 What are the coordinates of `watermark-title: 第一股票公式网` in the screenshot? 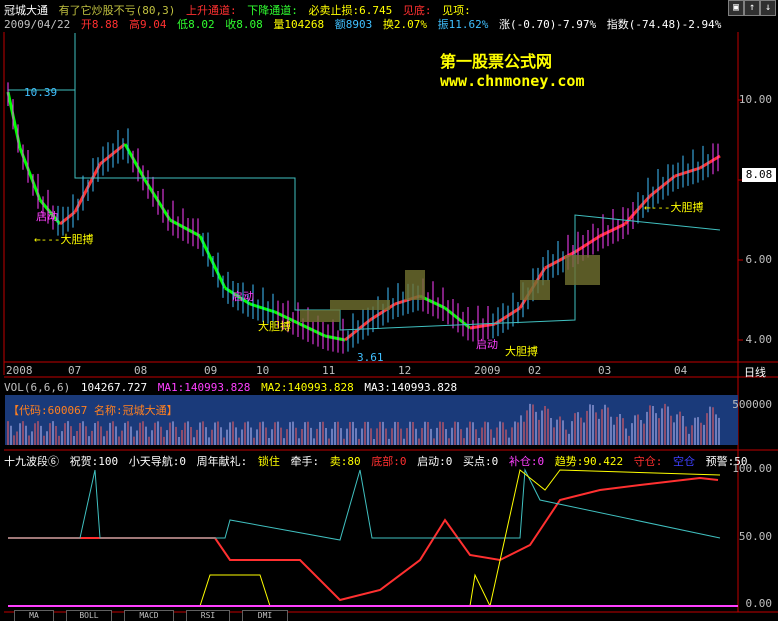 It's located at (496, 61).